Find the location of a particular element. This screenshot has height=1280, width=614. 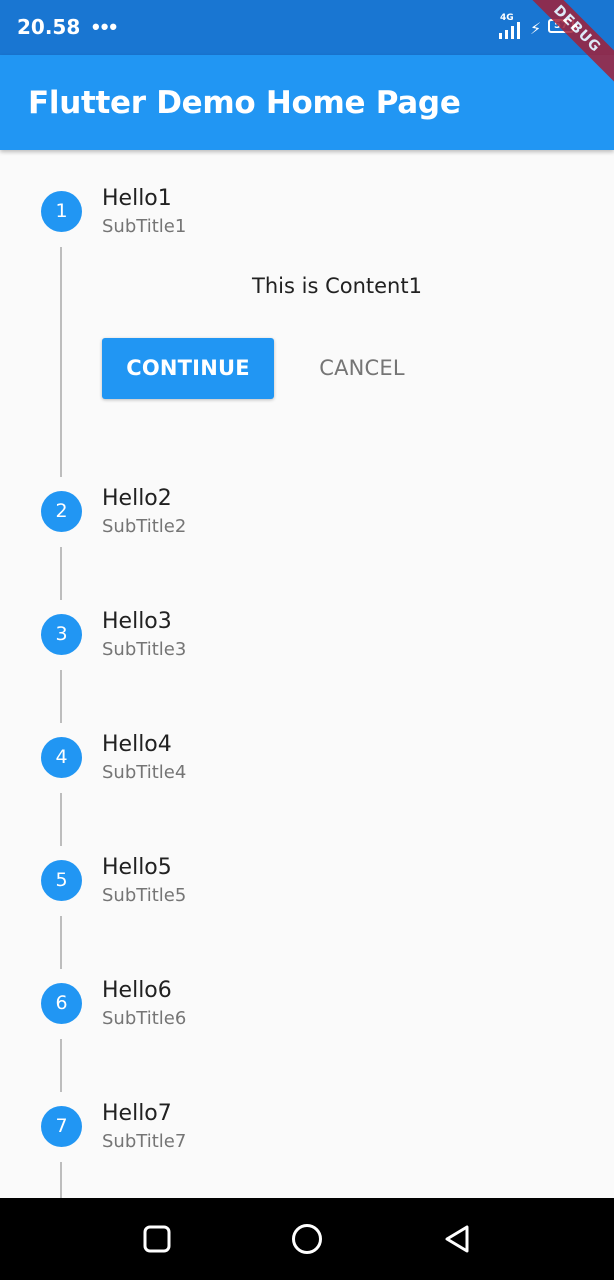

step-number-badge: 2 is located at coordinates (61, 511).